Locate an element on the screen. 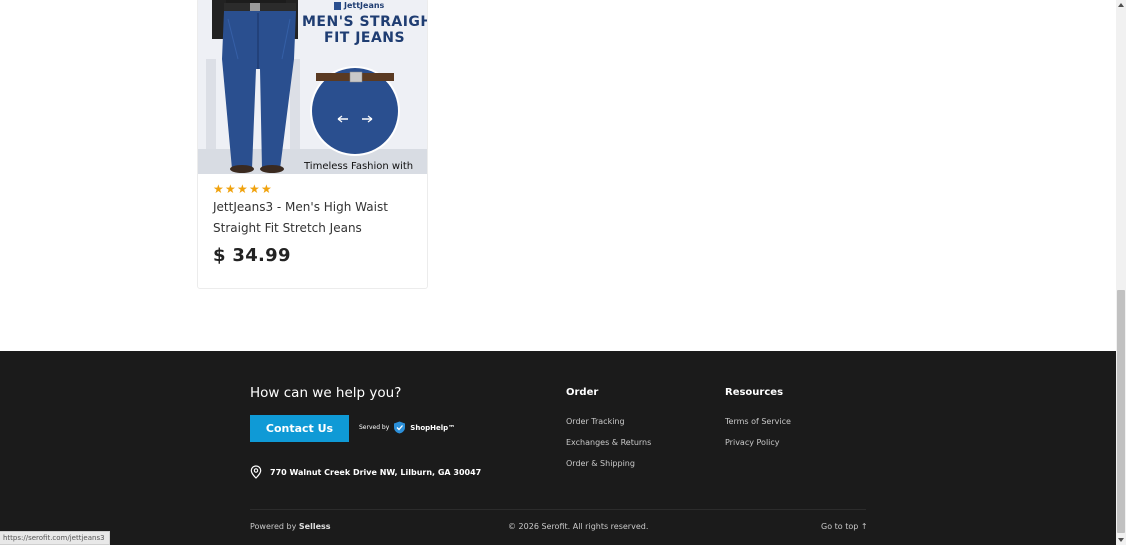 The height and width of the screenshot is (545, 1126). powered-by: Powered by Selless is located at coordinates (290, 526).